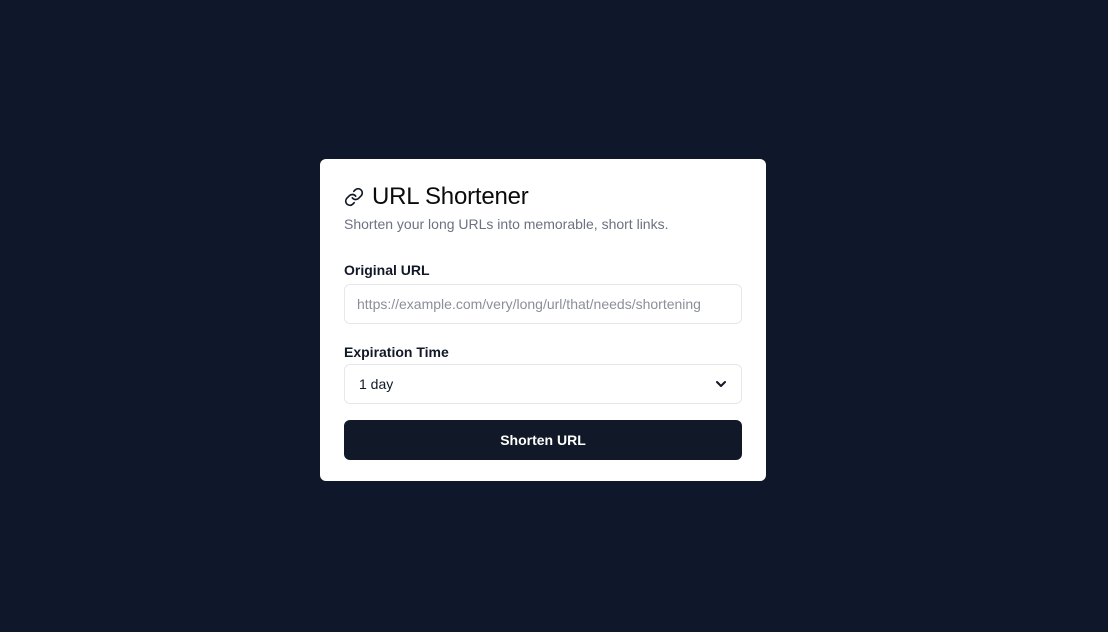 This screenshot has width=1108, height=632. Describe the element at coordinates (387, 270) in the screenshot. I see `original-url-label: Original URL` at that location.